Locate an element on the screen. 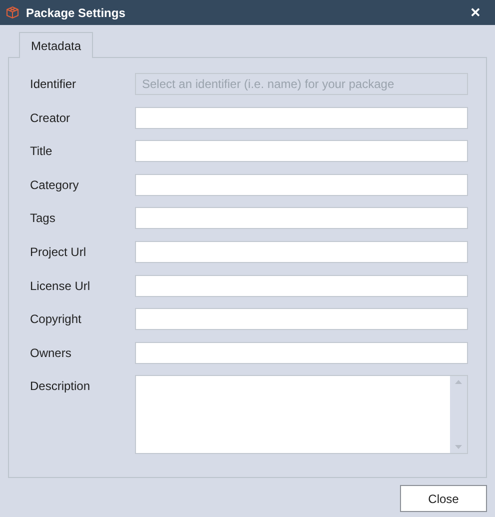 This screenshot has width=495, height=517. field-label: Description is located at coordinates (61, 387).